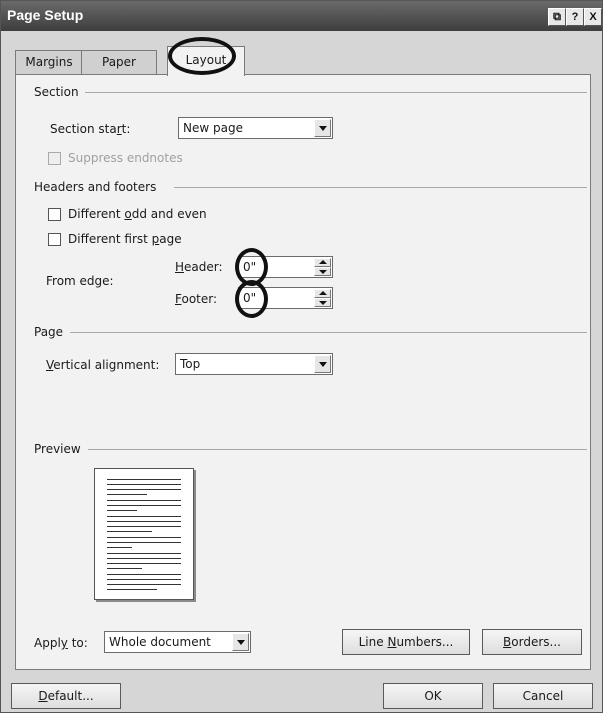  I want to click on section-start-label: Section start:, so click(90, 129).